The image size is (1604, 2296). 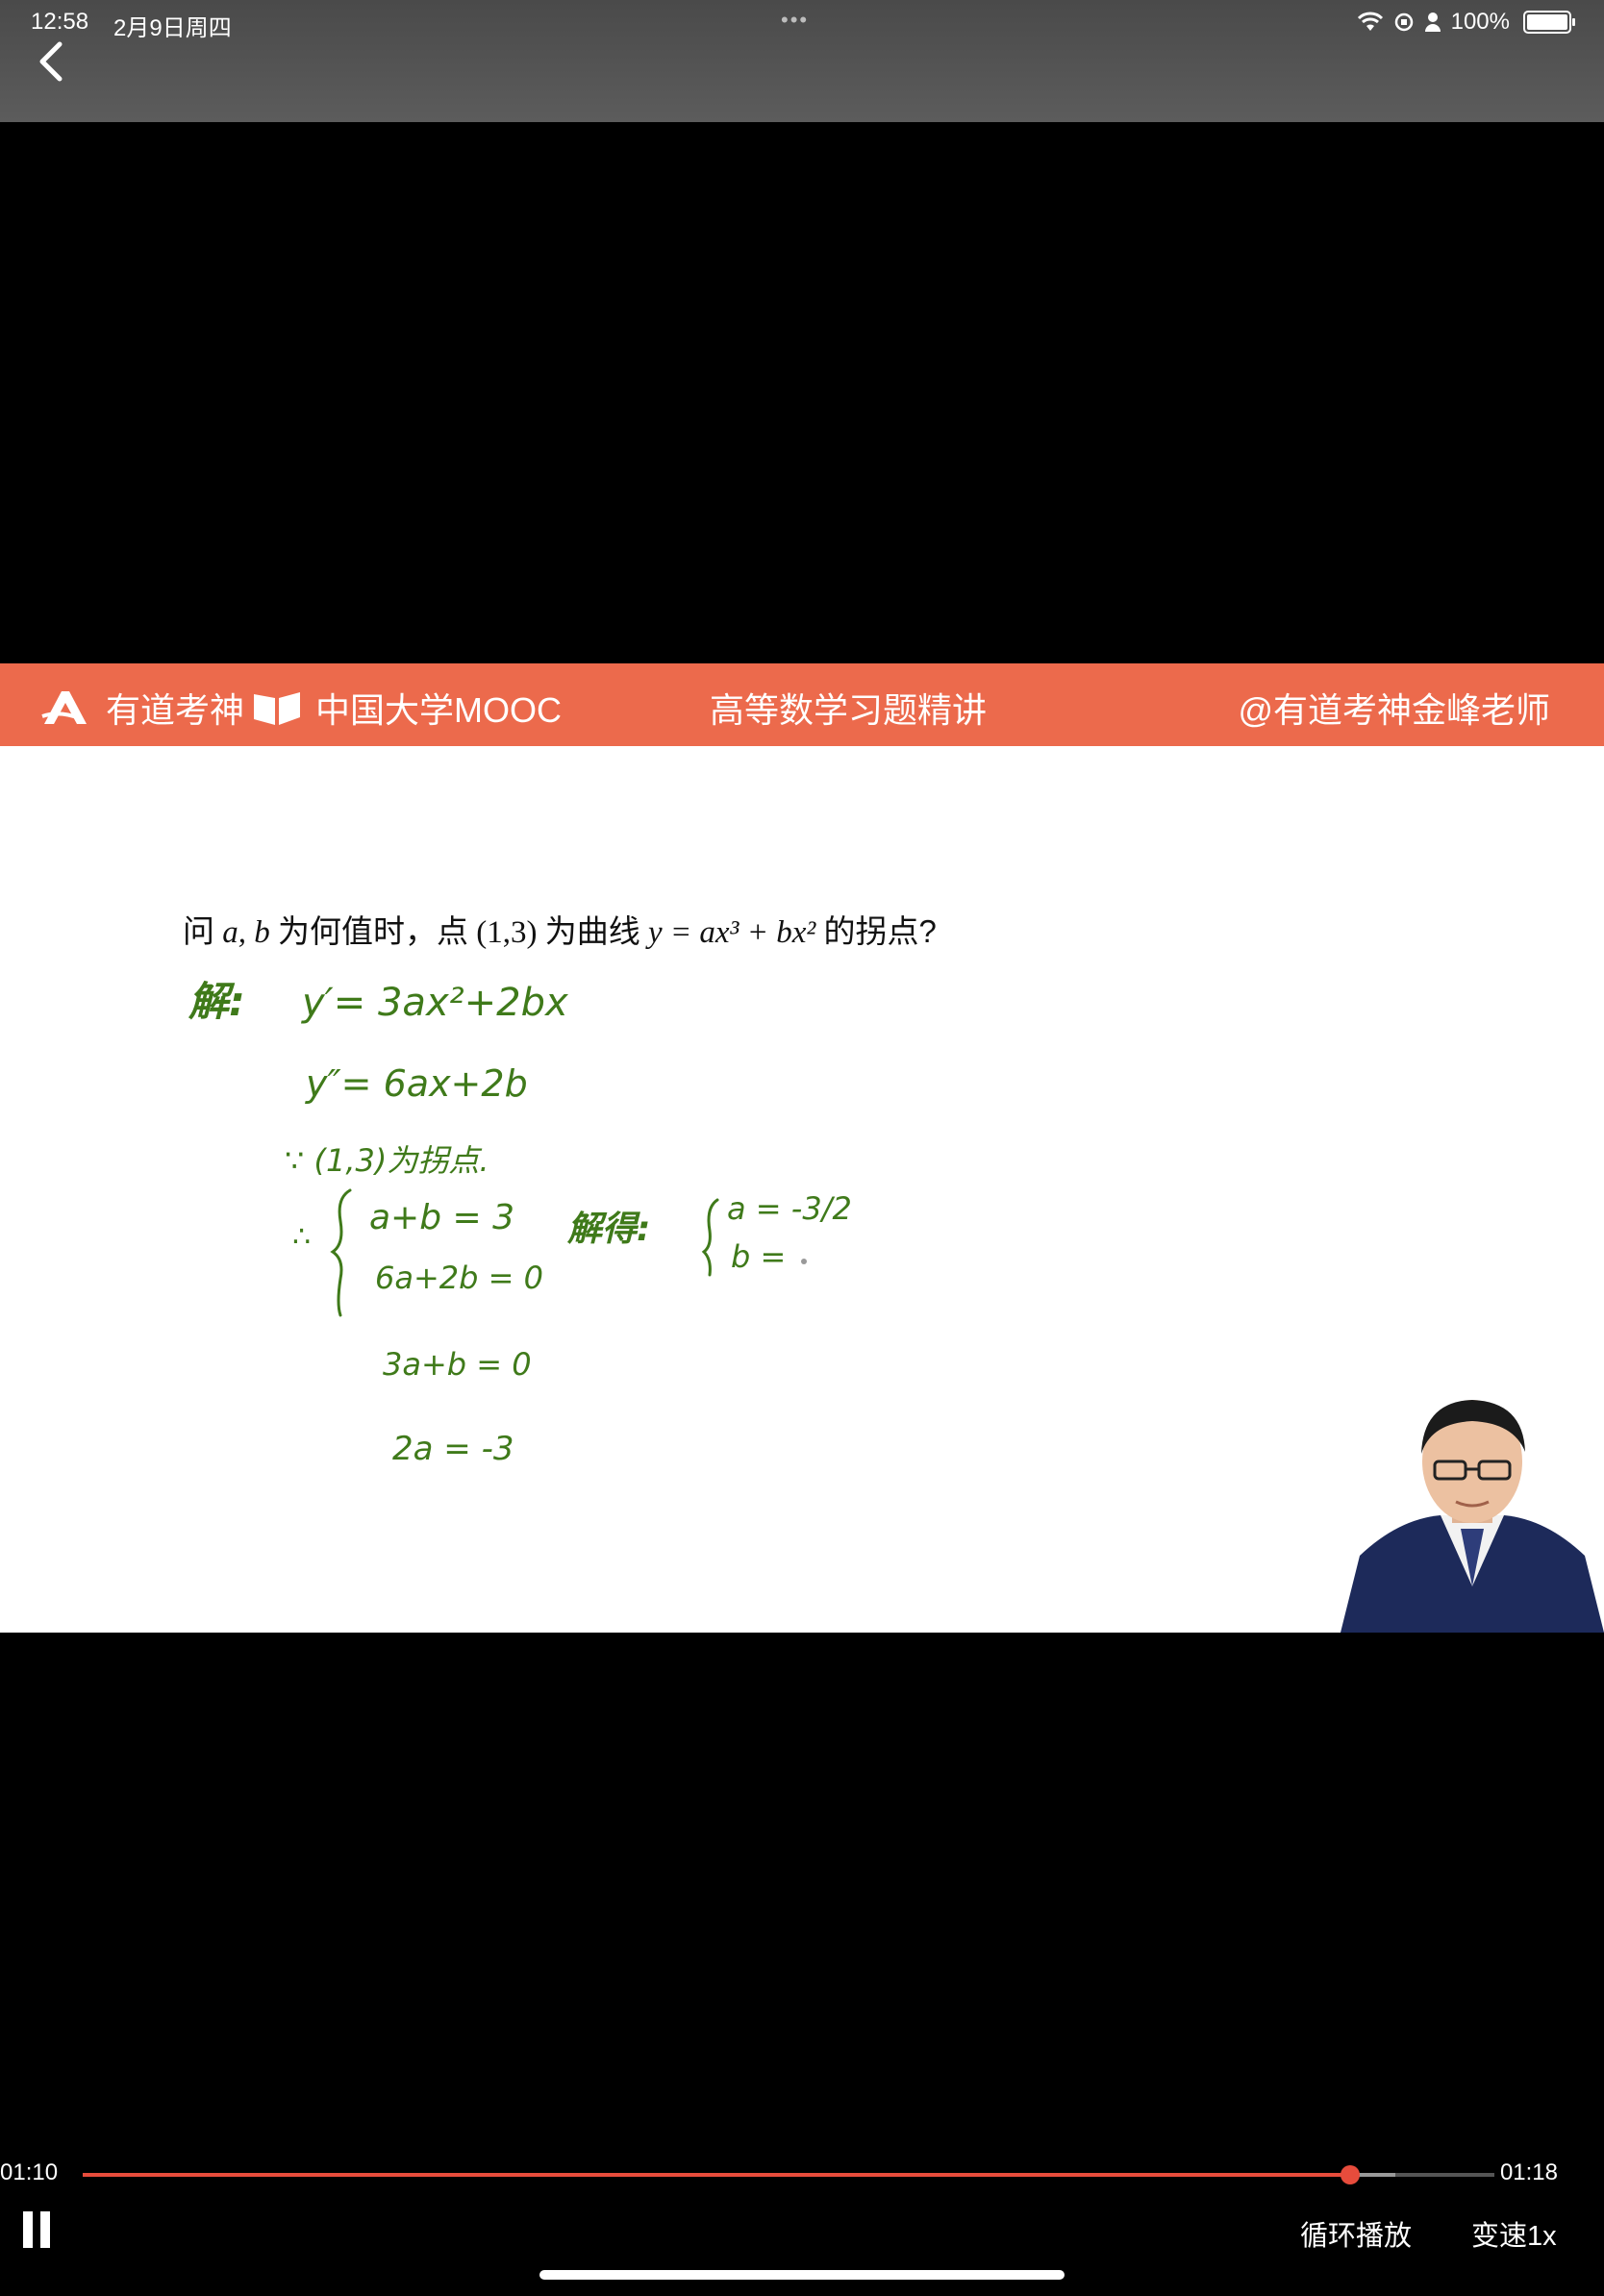 I want to click on orientation-lock-icon, so click(x=1403, y=22).